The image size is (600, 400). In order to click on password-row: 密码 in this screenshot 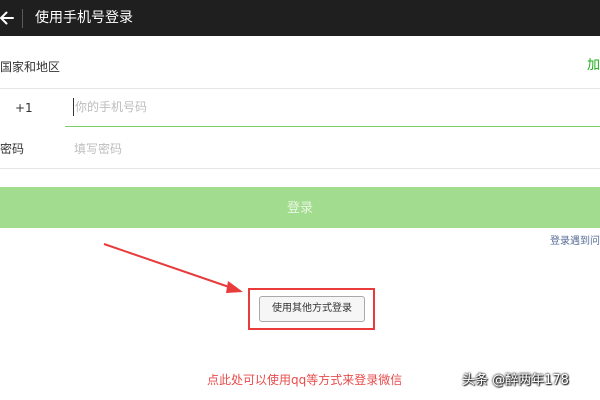, I will do `click(300, 149)`.